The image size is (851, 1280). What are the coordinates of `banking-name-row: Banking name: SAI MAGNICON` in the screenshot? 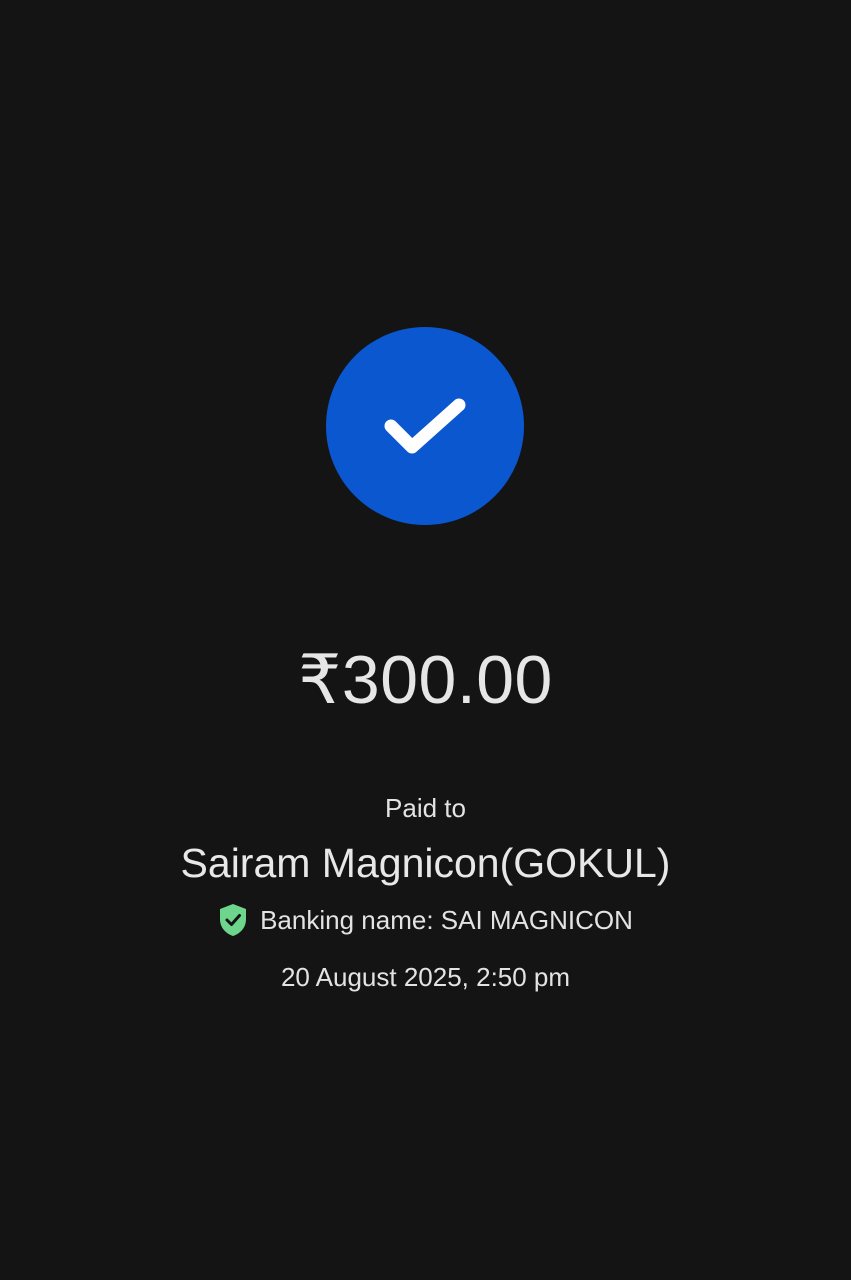 It's located at (425, 920).